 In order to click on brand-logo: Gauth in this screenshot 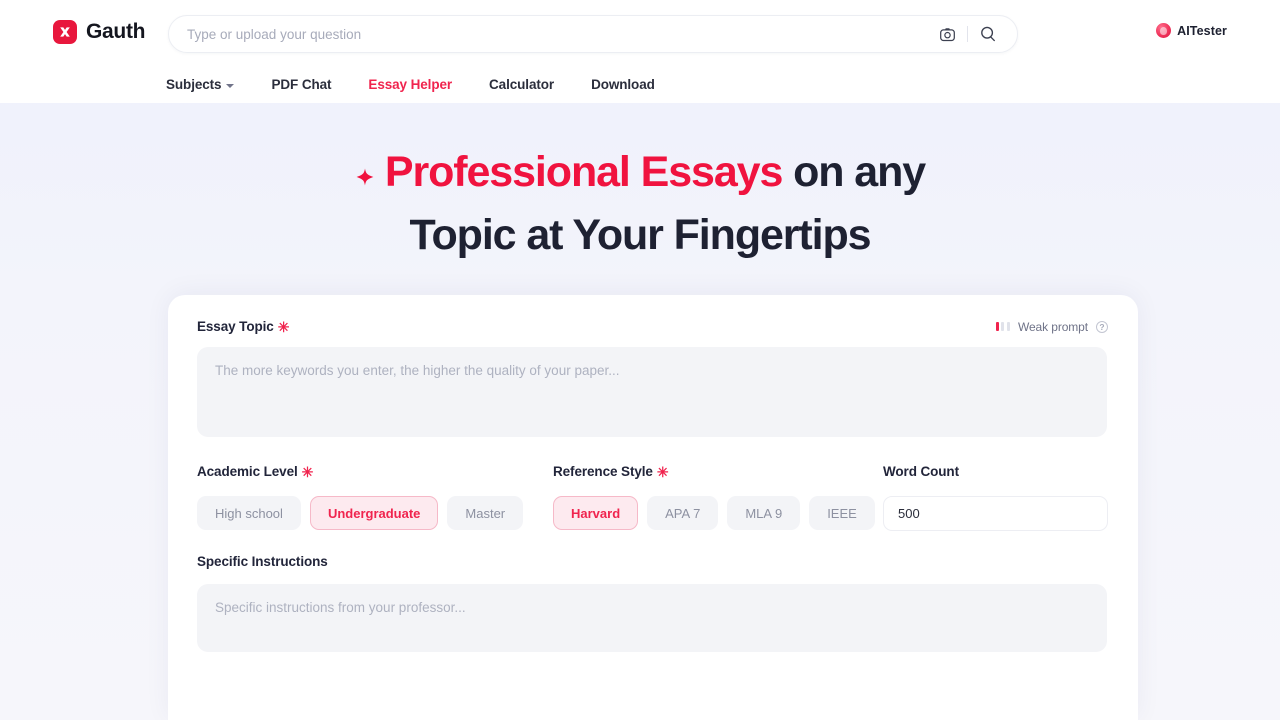, I will do `click(99, 32)`.